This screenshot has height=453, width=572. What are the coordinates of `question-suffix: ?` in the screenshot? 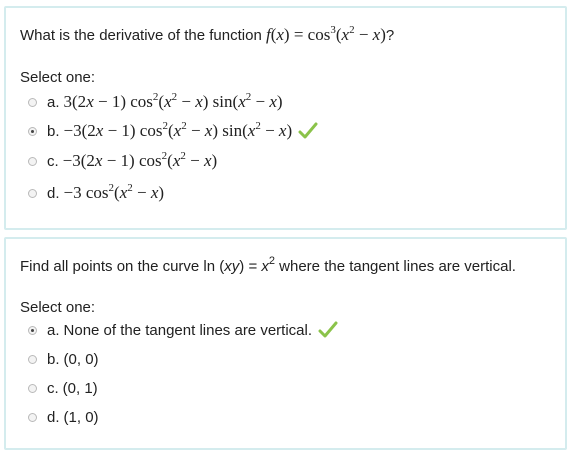 It's located at (390, 35).